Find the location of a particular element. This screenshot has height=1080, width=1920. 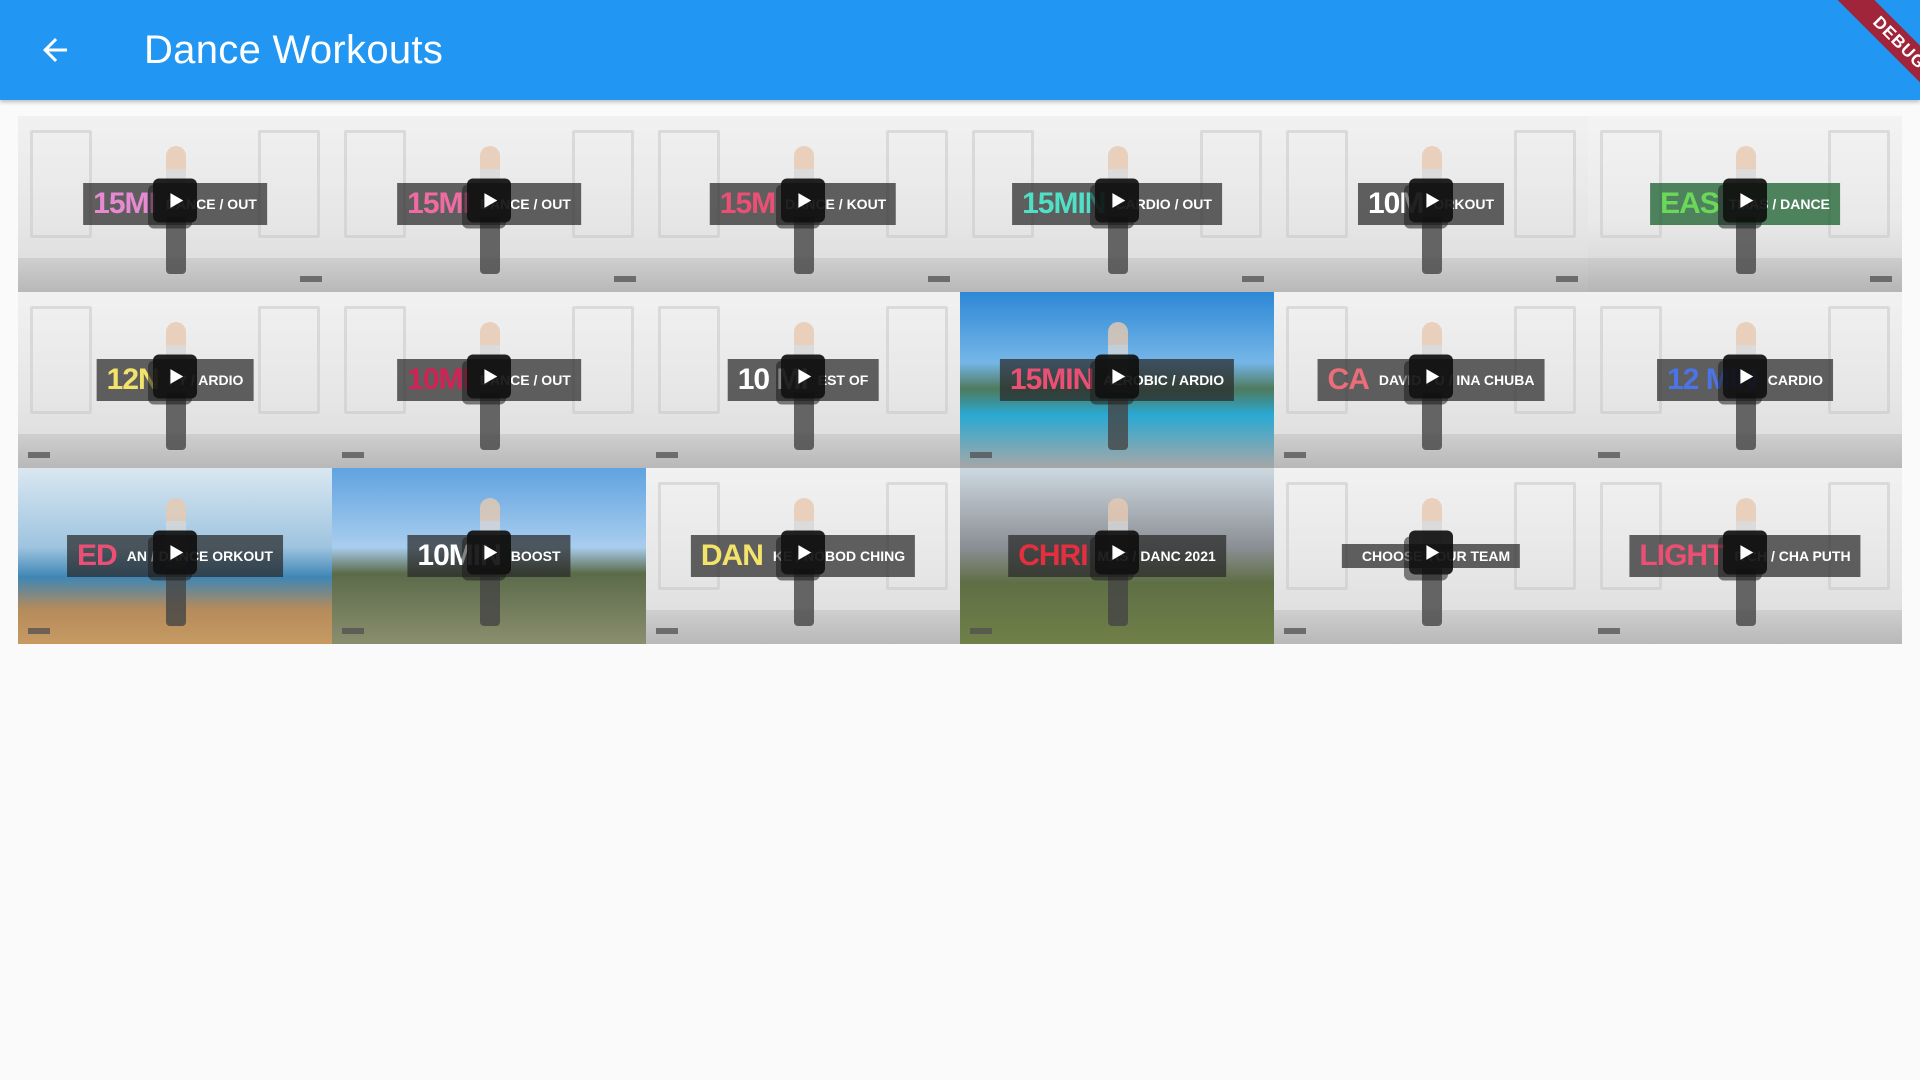

debug-label: DEBUG is located at coordinates (1871, 60).